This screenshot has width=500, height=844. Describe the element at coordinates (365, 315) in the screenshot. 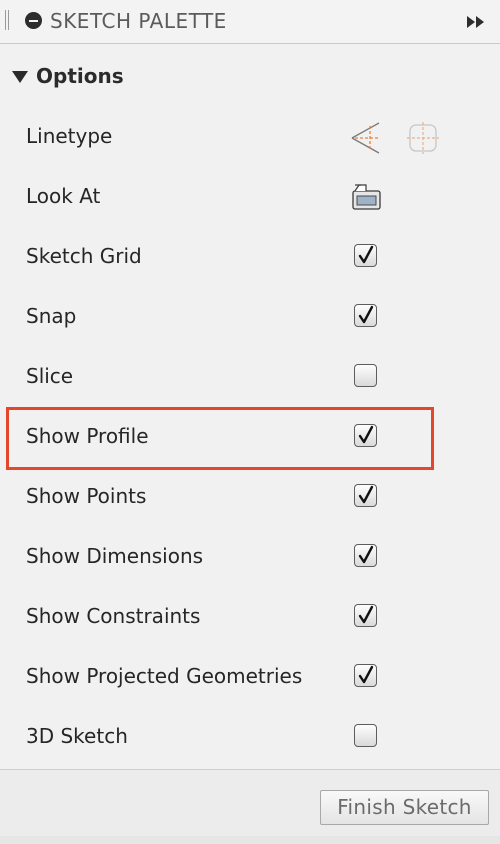

I see `snap-checkbox` at that location.